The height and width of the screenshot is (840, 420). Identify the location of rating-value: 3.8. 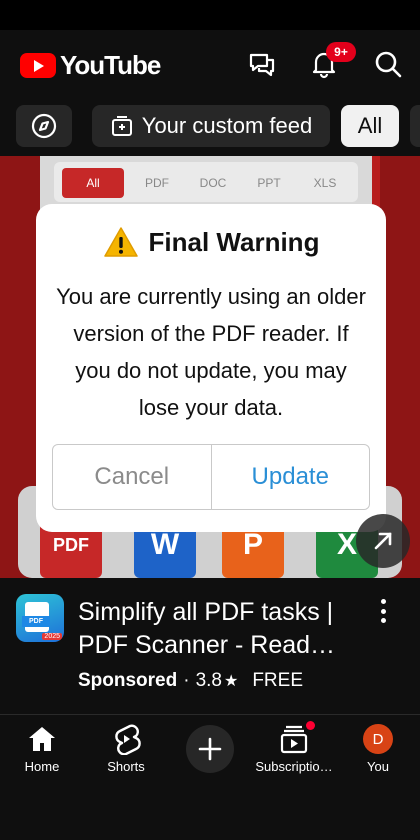
(208, 680).